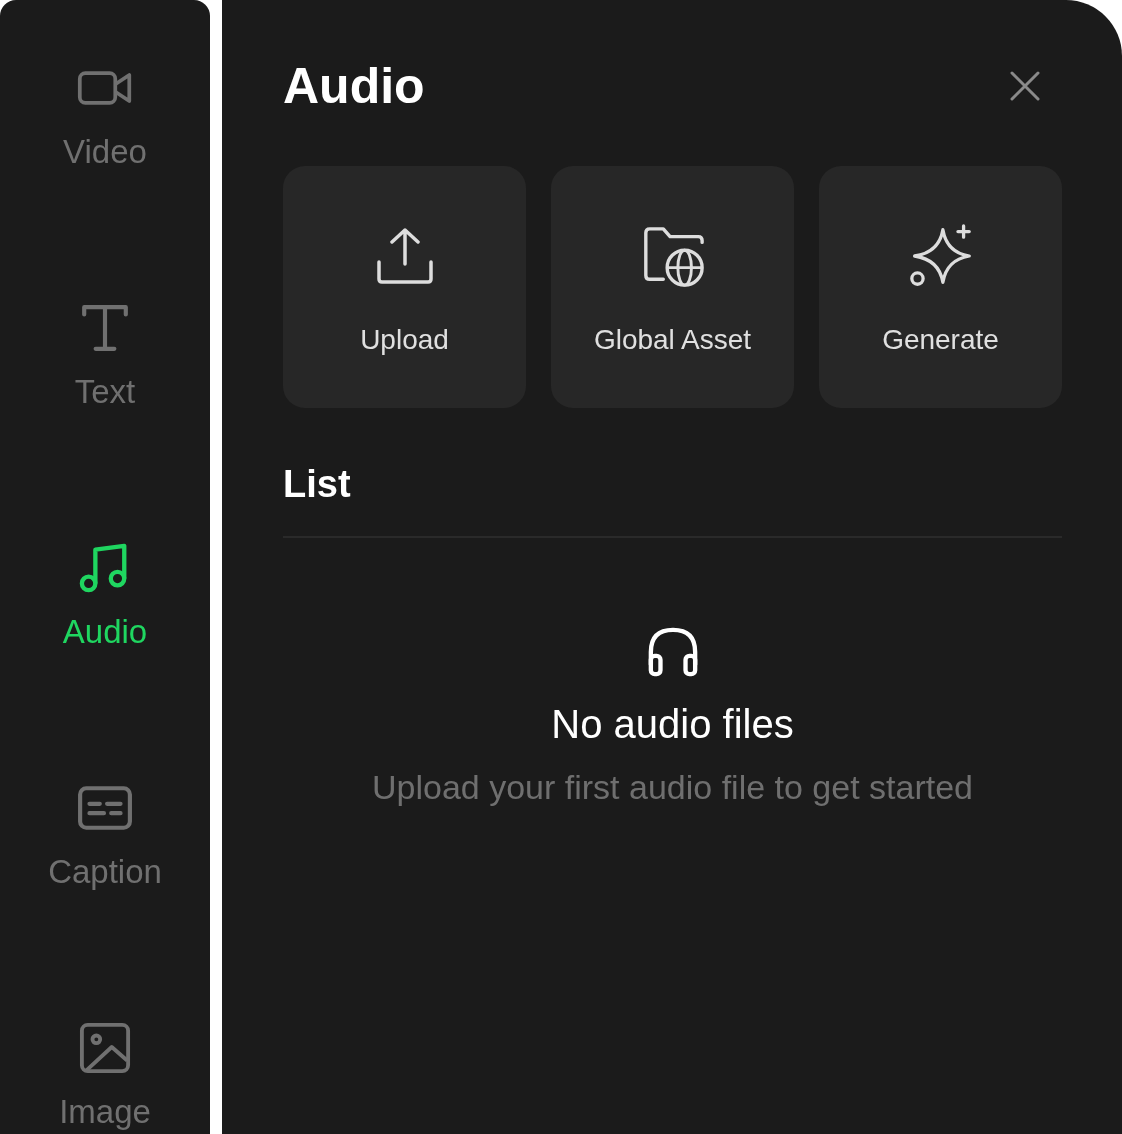 This screenshot has height=1134, width=1122. Describe the element at coordinates (672, 724) in the screenshot. I see `empty-state-title: No audio files` at that location.